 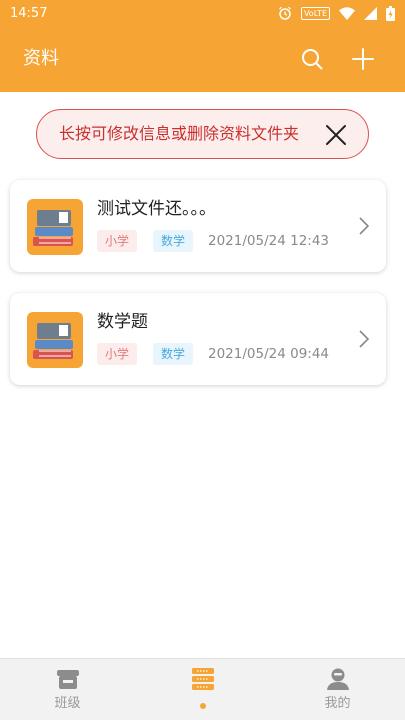 What do you see at coordinates (202, 706) in the screenshot?
I see `active-indicator` at bounding box center [202, 706].